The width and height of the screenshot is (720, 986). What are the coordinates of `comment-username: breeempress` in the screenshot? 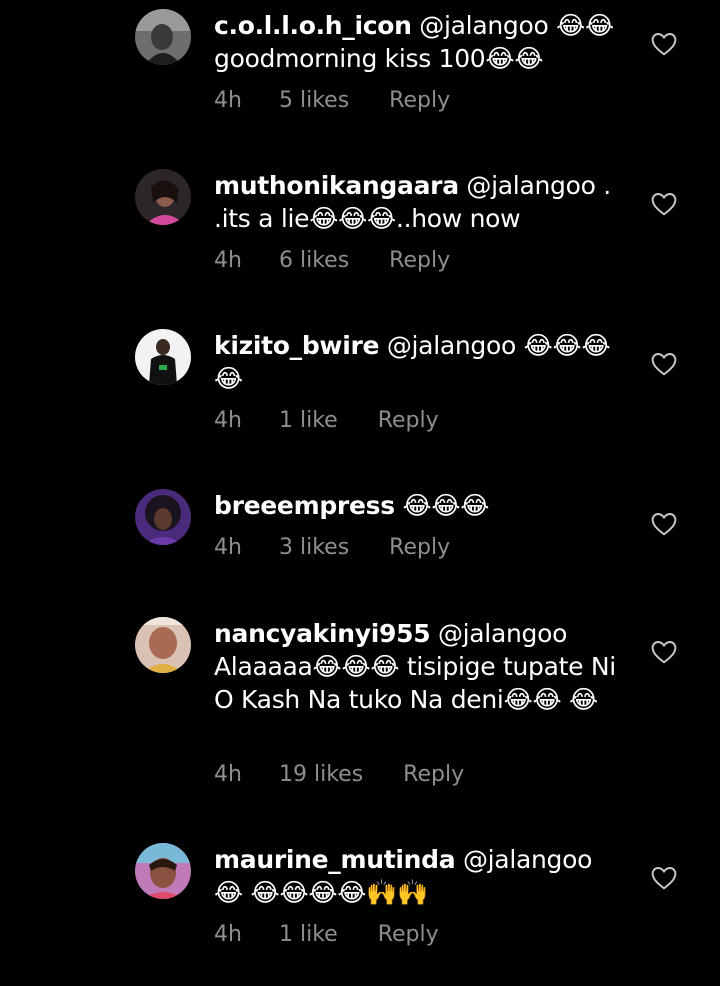 It's located at (304, 505).